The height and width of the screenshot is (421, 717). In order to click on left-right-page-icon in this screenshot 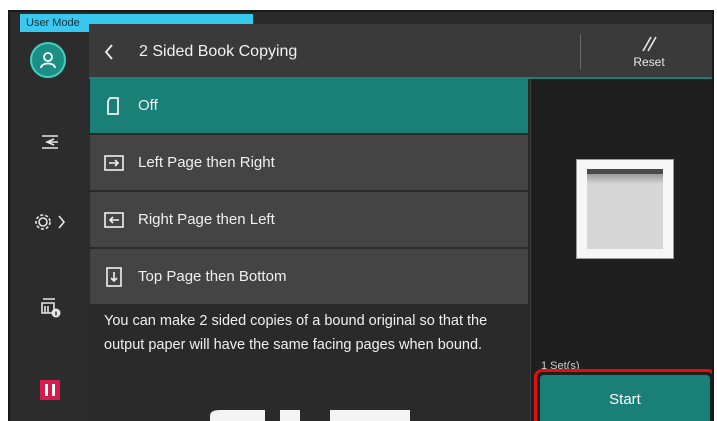, I will do `click(114, 163)`.